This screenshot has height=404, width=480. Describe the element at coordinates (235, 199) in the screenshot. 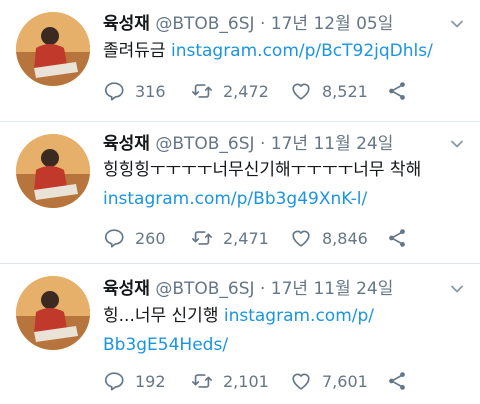

I see `tweet-link: instagram.com/p/Bb3g49XnK-l/` at that location.